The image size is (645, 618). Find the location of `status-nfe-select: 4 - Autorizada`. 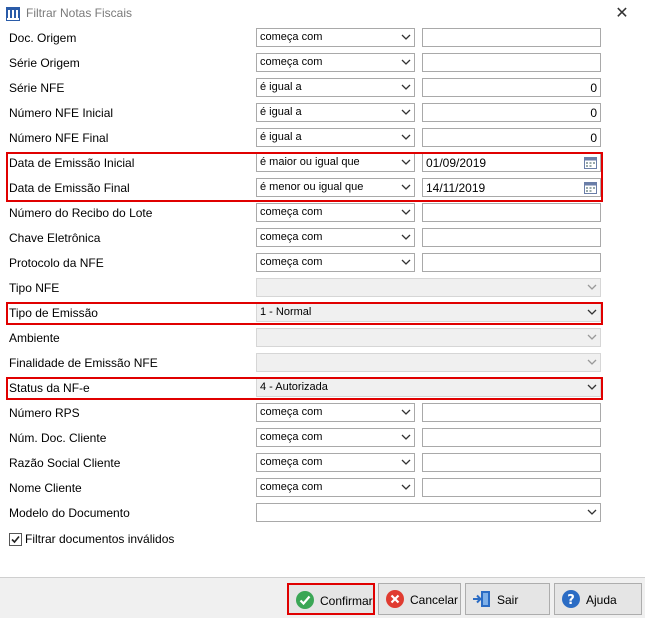

status-nfe-select: 4 - Autorizada is located at coordinates (428, 387).